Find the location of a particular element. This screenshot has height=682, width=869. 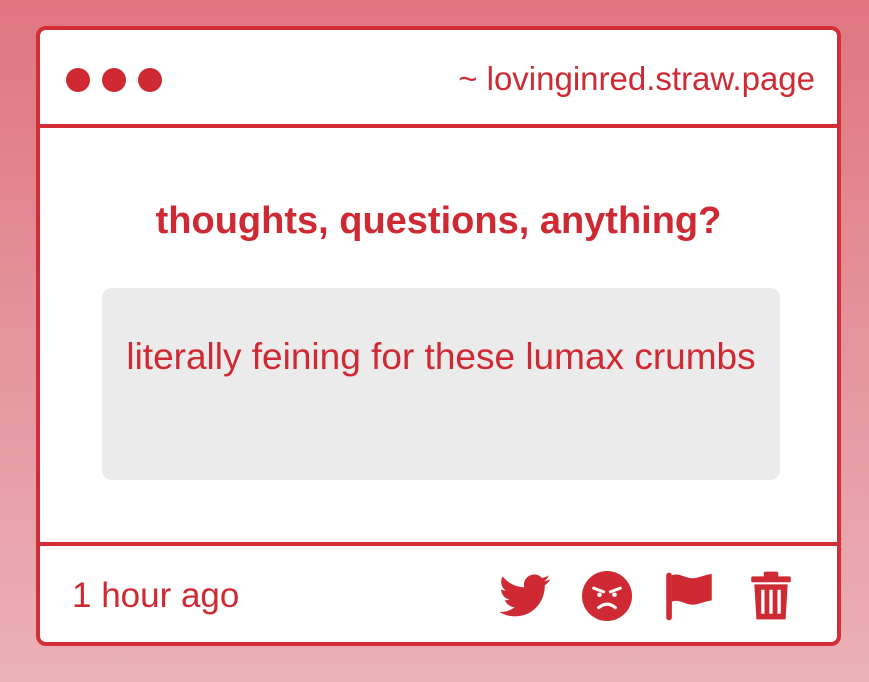

timestamp: 1 hour ago is located at coordinates (156, 595).